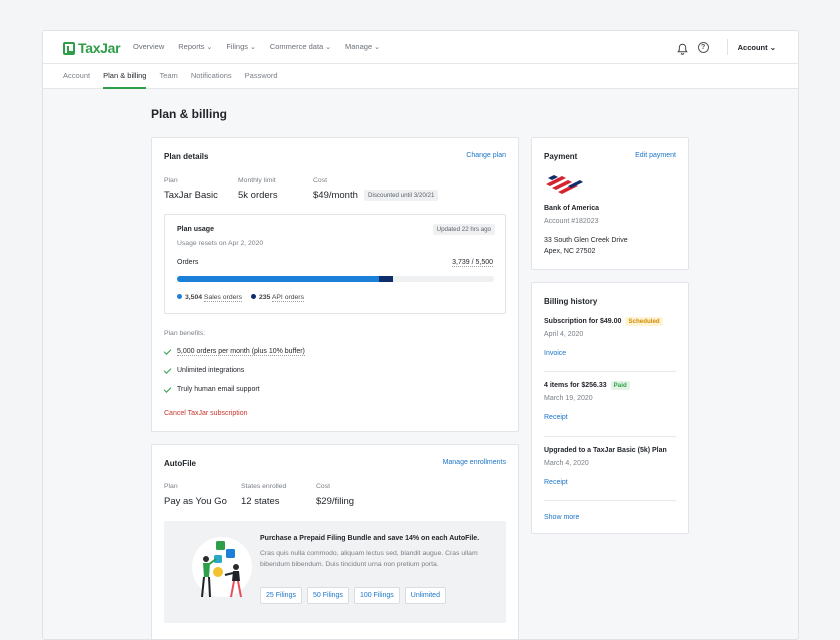  What do you see at coordinates (210, 298) in the screenshot?
I see `sales-orders-legend: 3,504 Sales orders` at bounding box center [210, 298].